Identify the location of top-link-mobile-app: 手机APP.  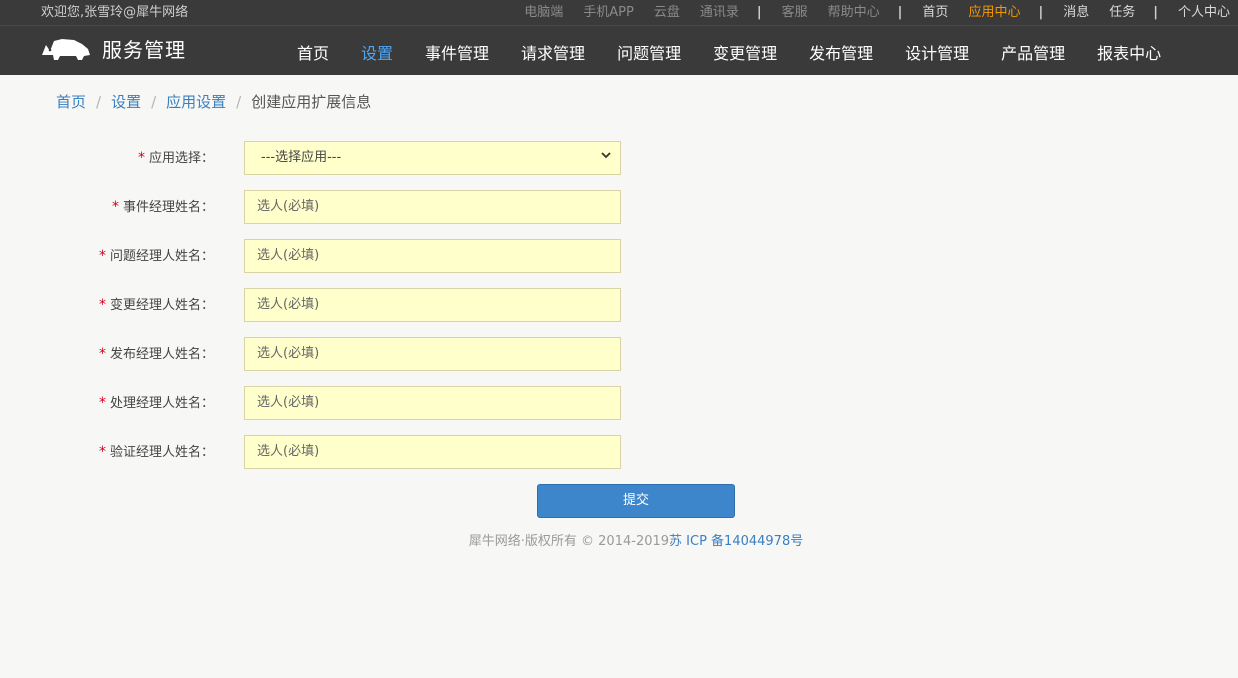
(608, 12).